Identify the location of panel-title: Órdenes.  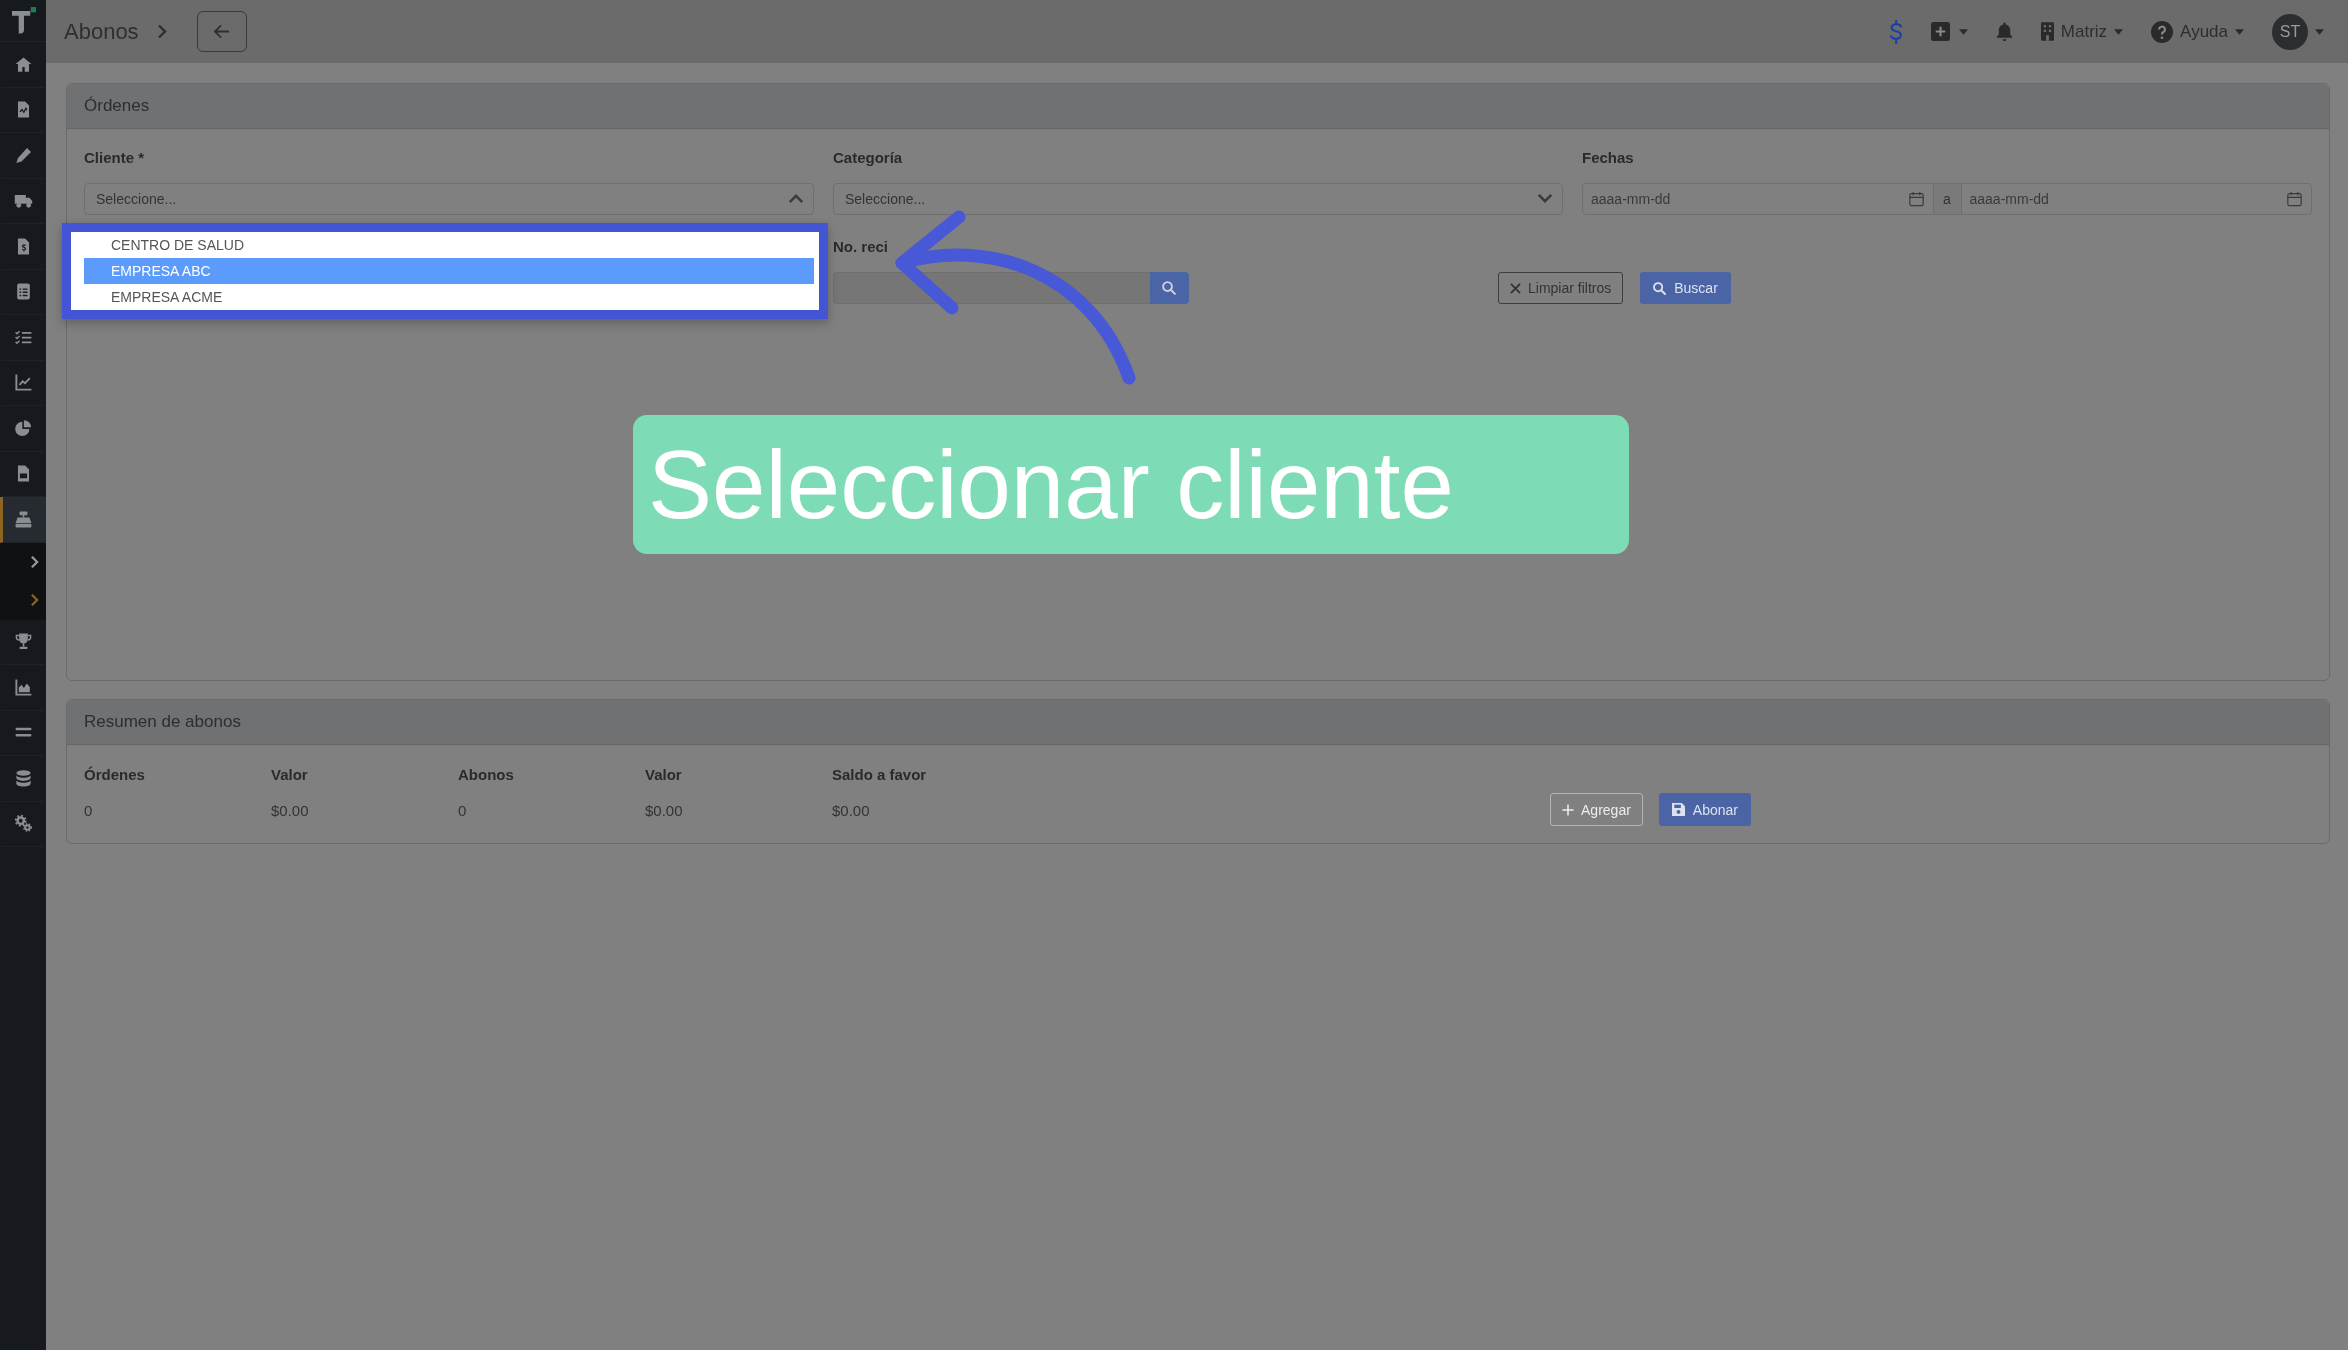
(117, 106).